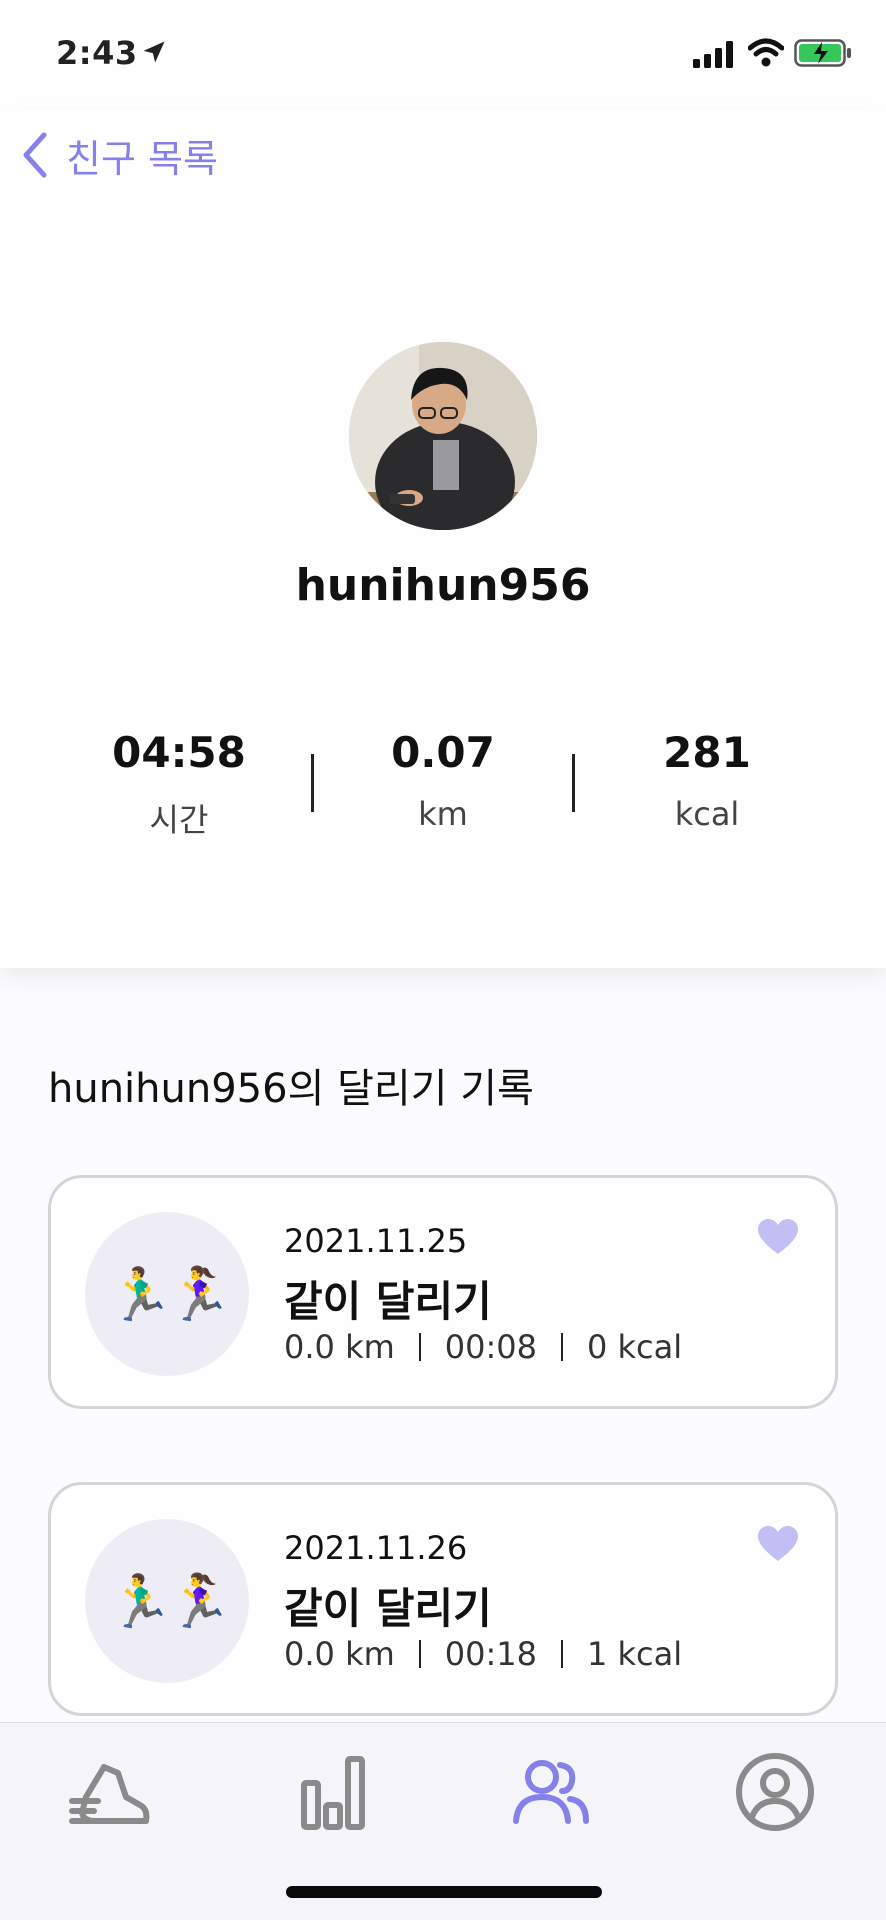 Image resolution: width=886 pixels, height=1920 pixels. I want to click on home-indicator, so click(444, 1892).